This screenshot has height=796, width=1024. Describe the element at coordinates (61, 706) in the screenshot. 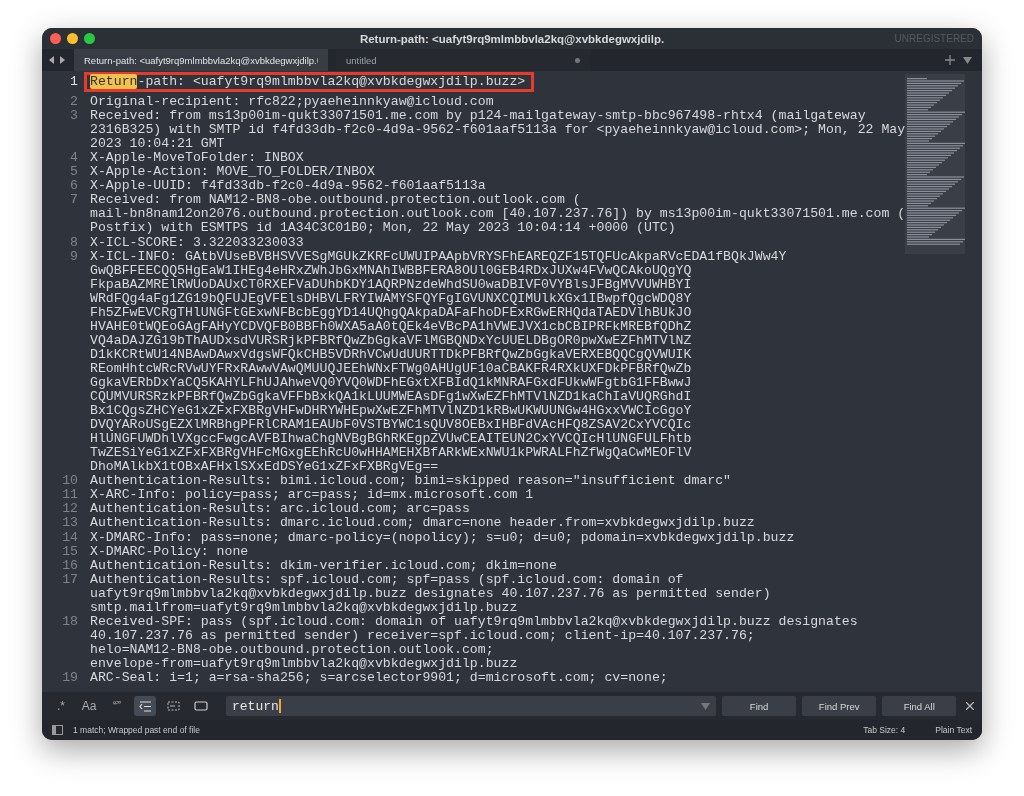

I see `regex-toggle: .*` at that location.